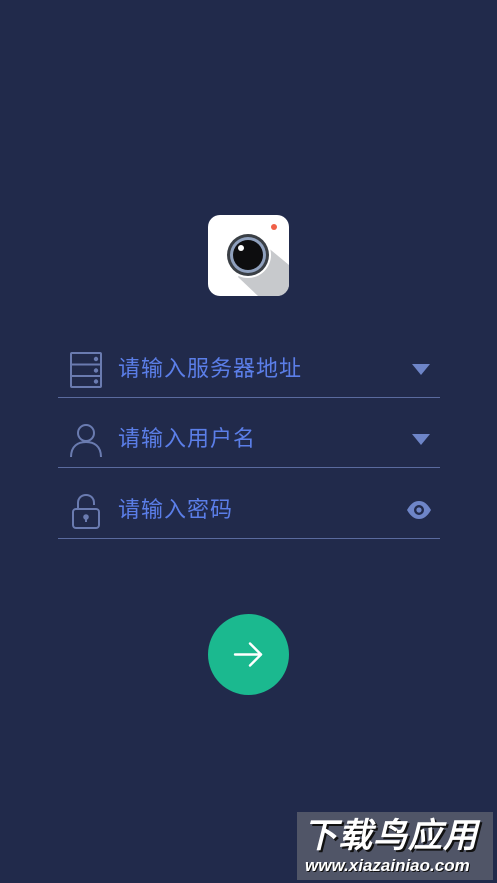 The width and height of the screenshot is (497, 883). Describe the element at coordinates (419, 510) in the screenshot. I see `eye-icon` at that location.